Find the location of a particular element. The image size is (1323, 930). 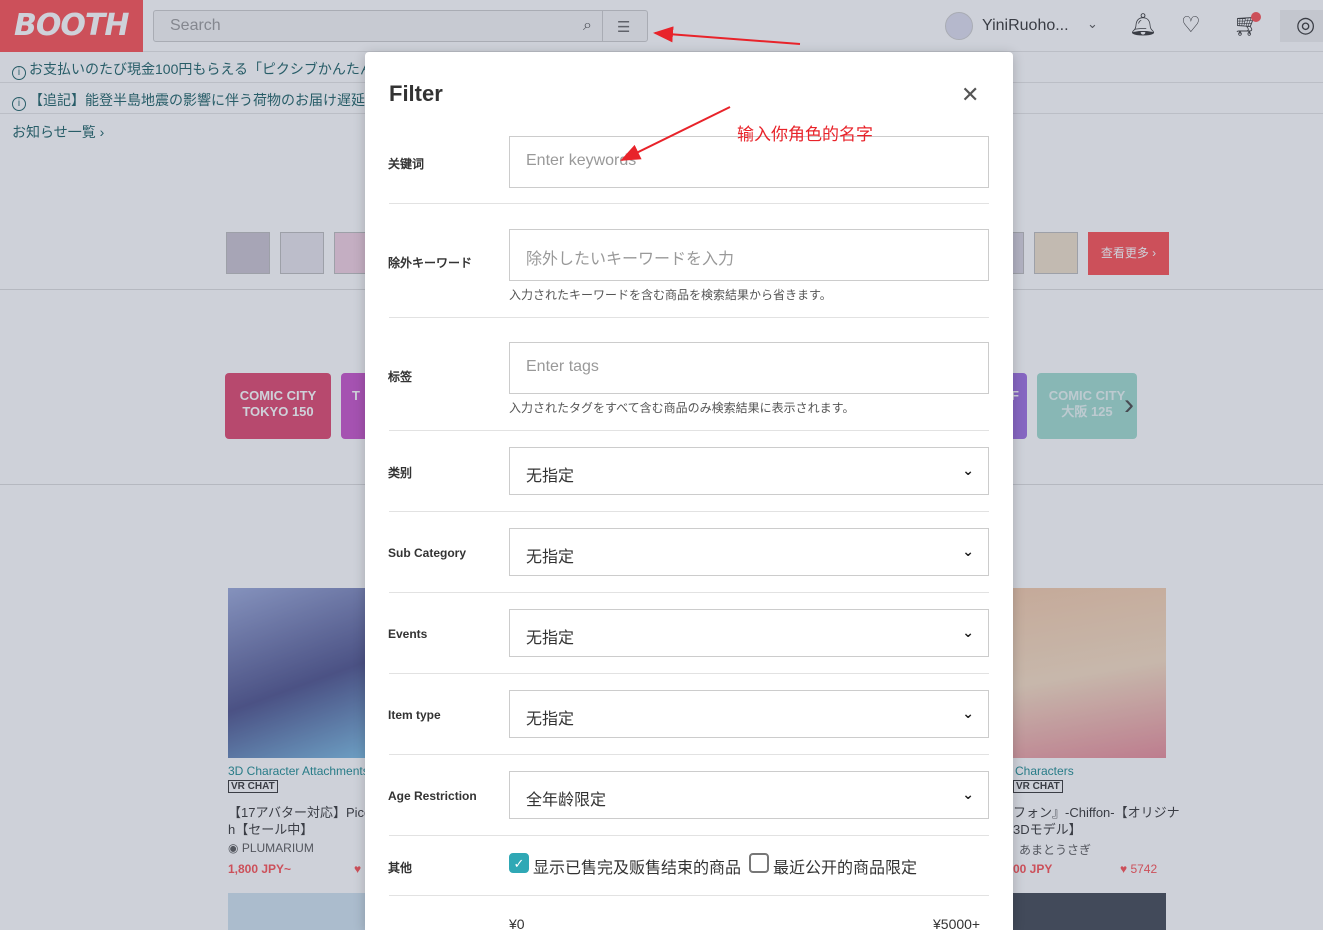

recent-label: 最近公开的商品限定 is located at coordinates (845, 866).